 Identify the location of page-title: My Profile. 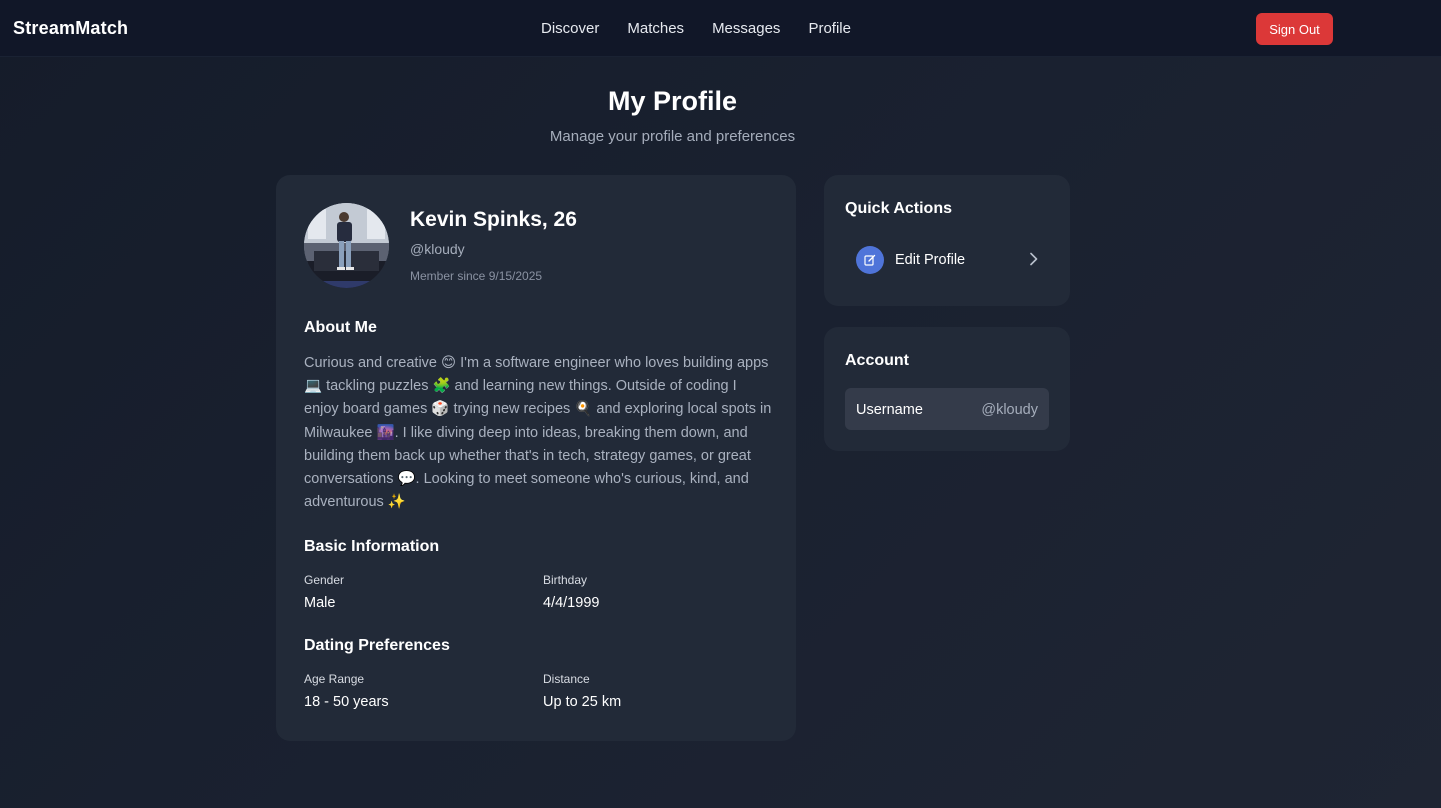
(672, 101).